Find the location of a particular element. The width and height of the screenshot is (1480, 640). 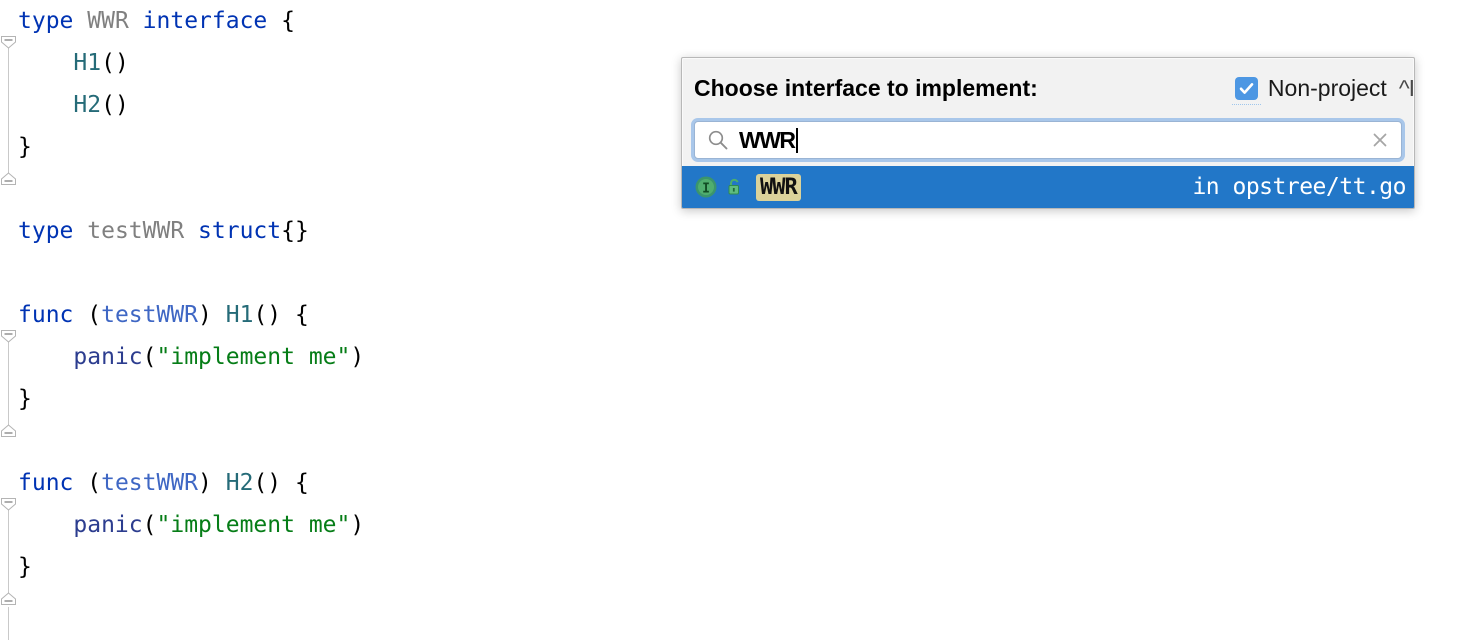

result-name-text: WWR is located at coordinates (779, 187).